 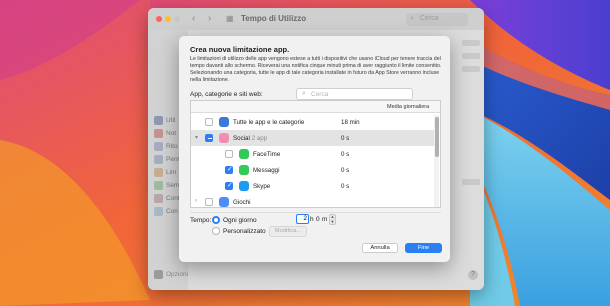 I want to click on table-scrollbar, so click(x=436, y=161).